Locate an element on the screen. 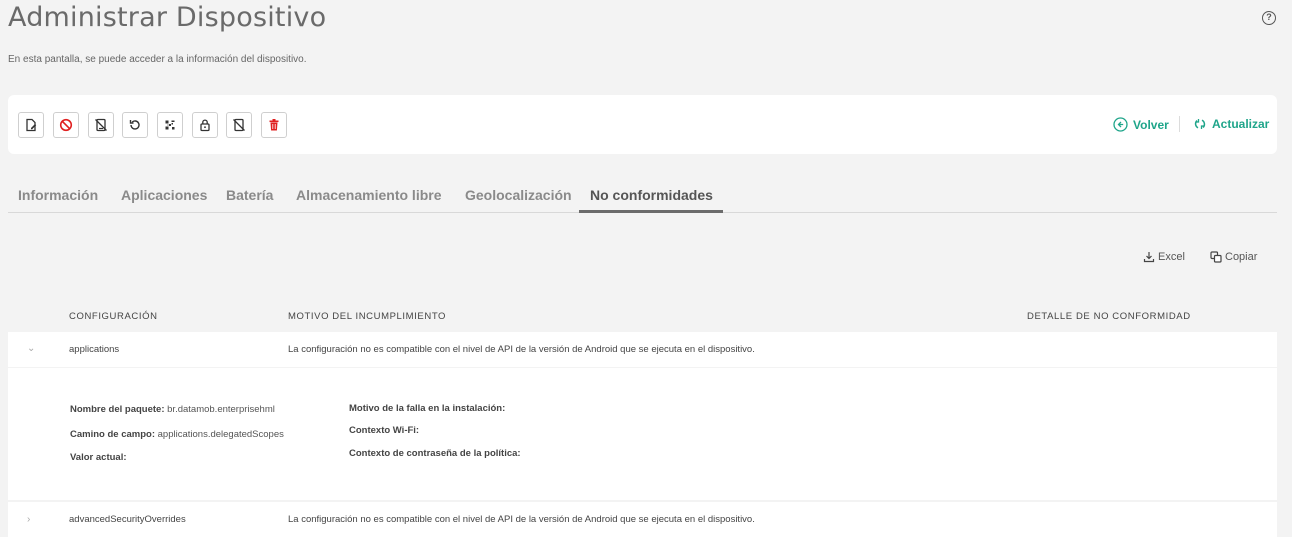  delete-button is located at coordinates (274, 125).